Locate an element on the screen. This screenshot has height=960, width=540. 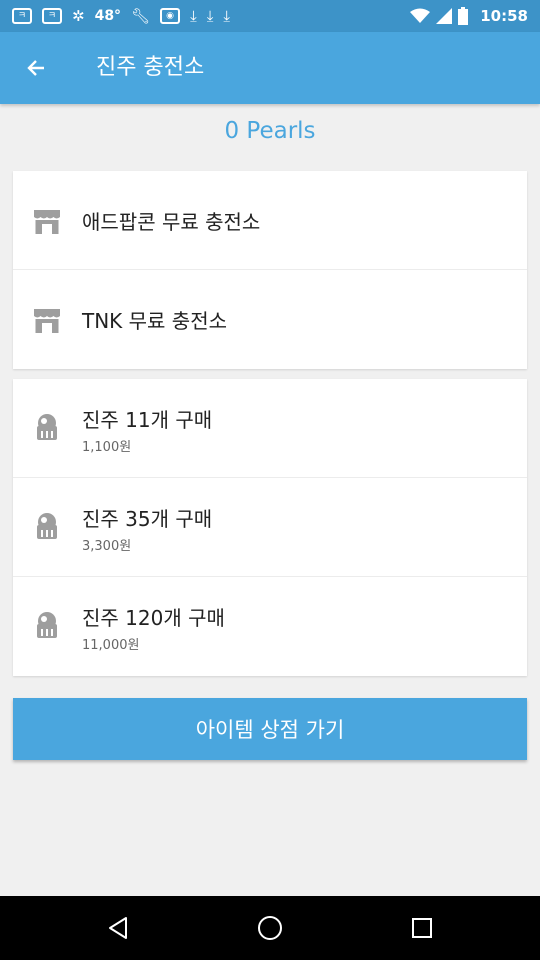
list-item-price: 11,000원 is located at coordinates (111, 645).